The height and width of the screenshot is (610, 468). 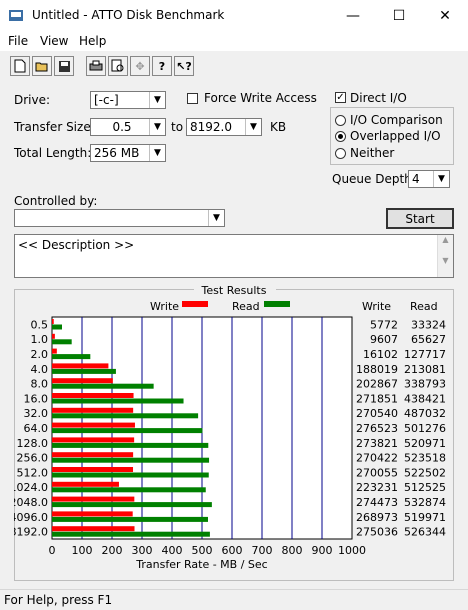 What do you see at coordinates (445, 15) in the screenshot?
I see `close-button: ✕` at bounding box center [445, 15].